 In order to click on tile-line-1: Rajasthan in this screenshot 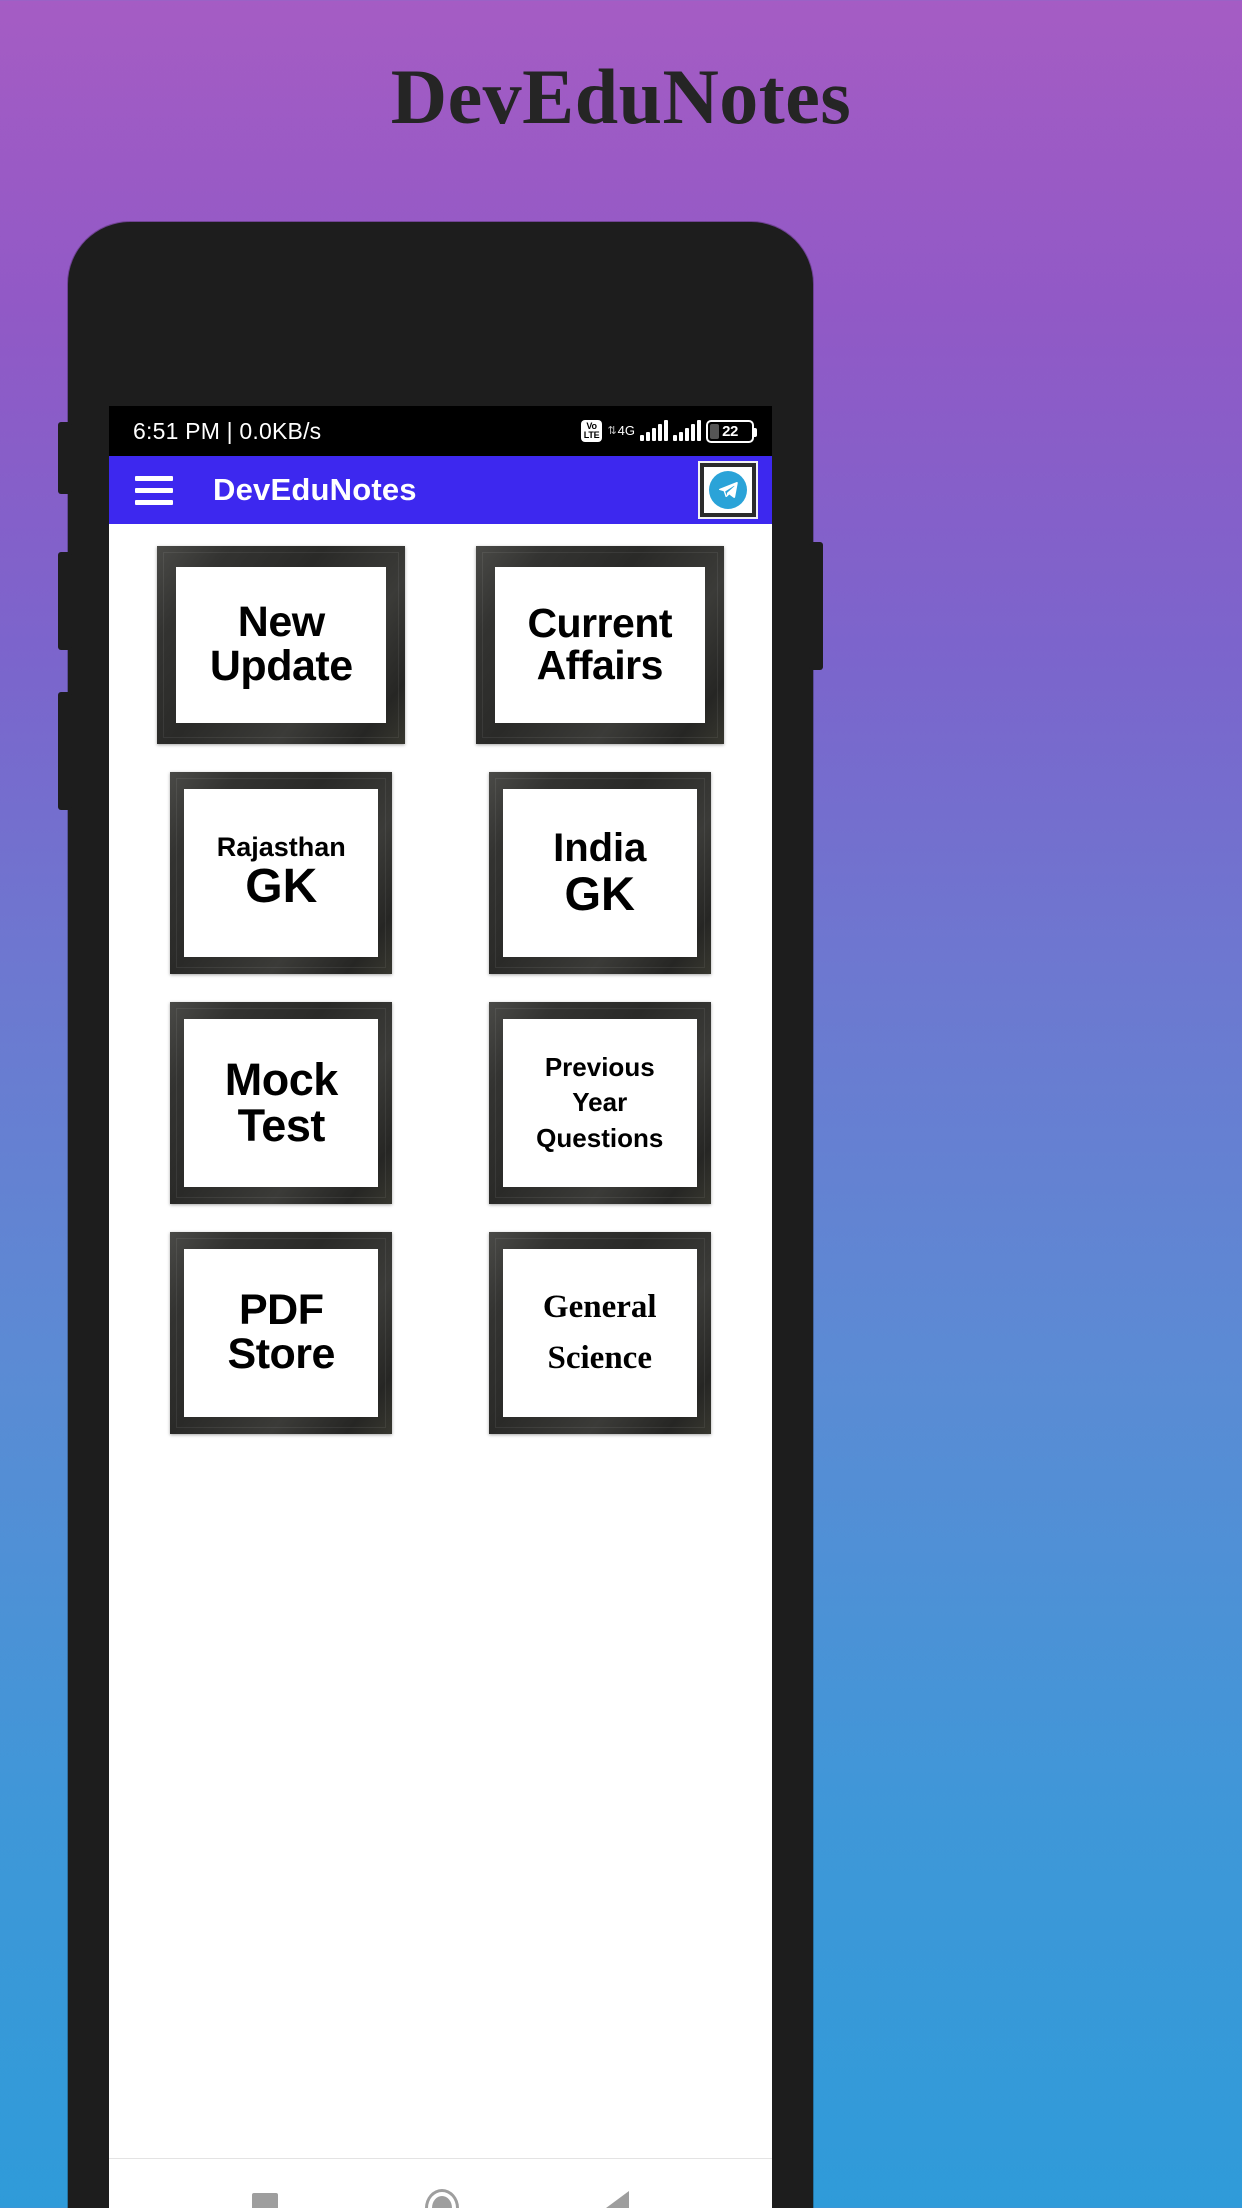, I will do `click(281, 846)`.